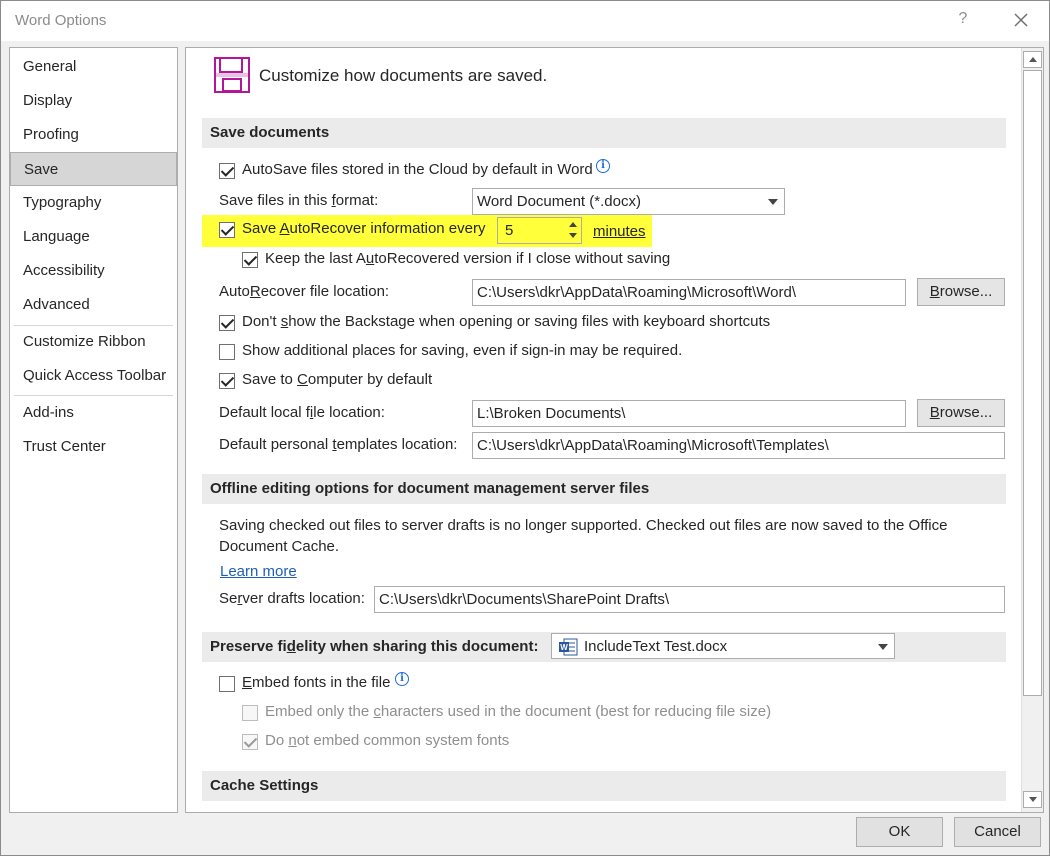 The height and width of the screenshot is (856, 1050). I want to click on server-drafts-label: Server drafts location:, so click(292, 598).